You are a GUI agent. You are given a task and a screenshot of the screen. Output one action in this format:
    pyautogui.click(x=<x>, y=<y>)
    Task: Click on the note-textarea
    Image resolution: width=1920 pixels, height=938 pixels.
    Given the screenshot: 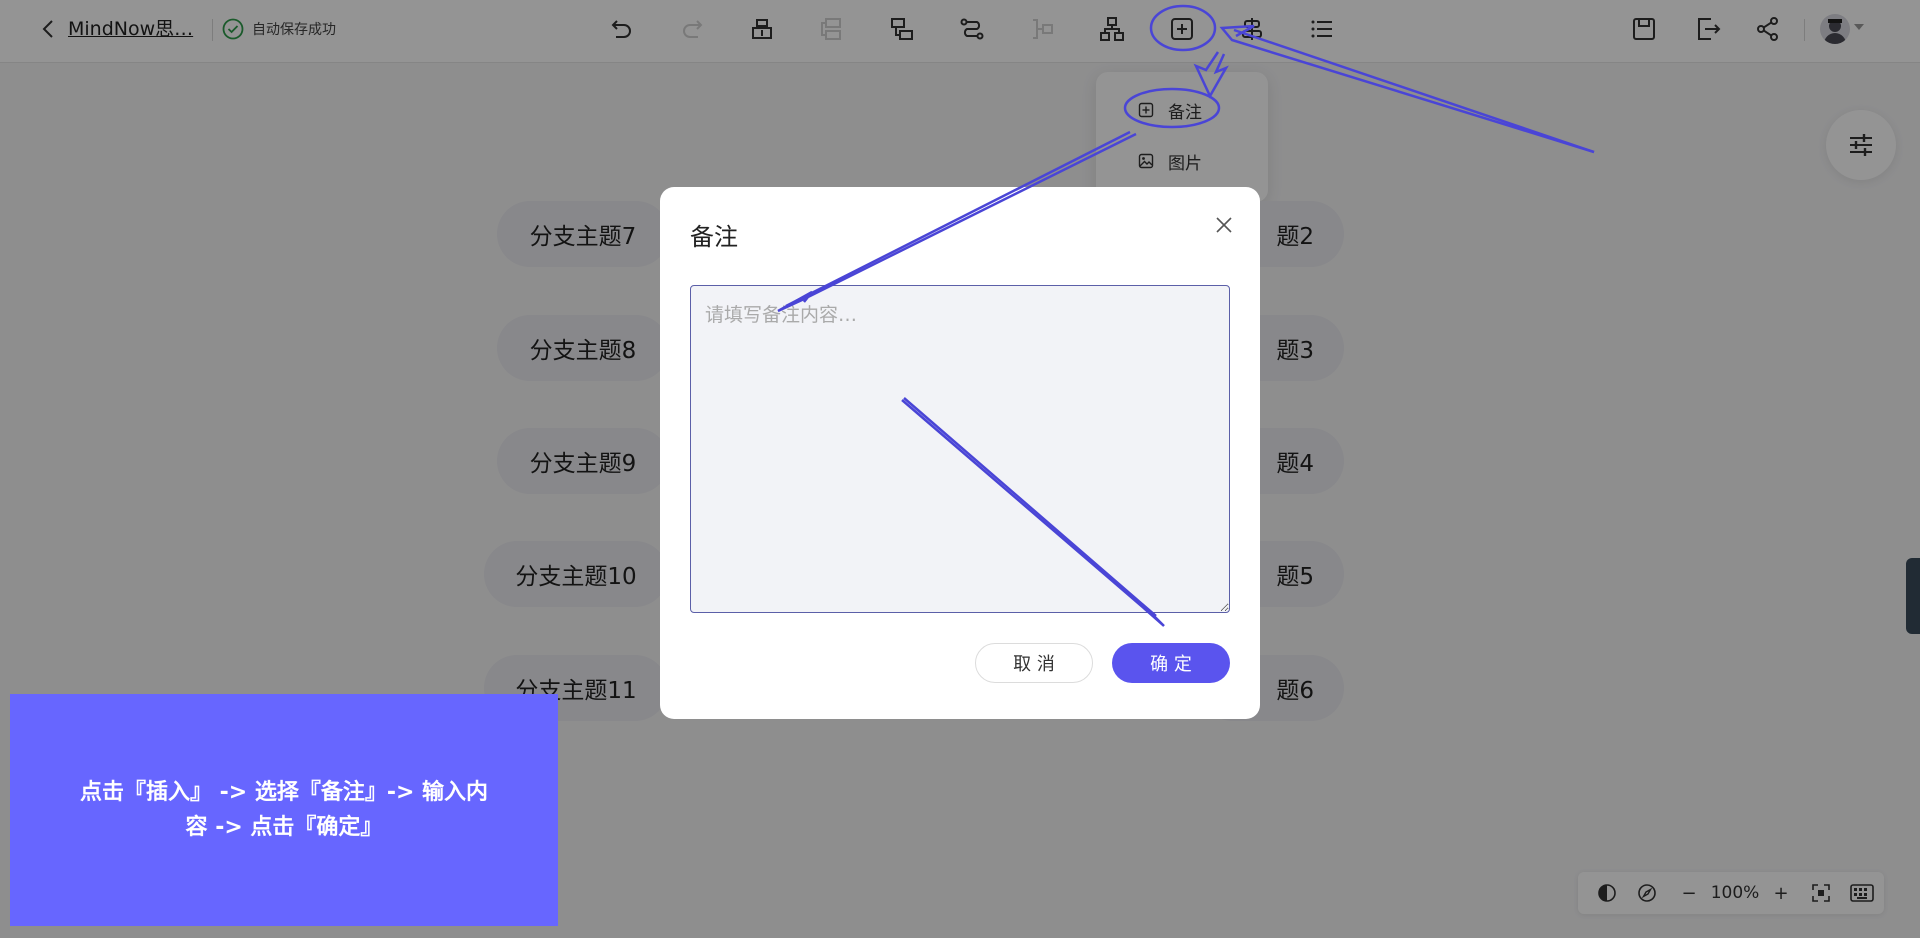 What is the action you would take?
    pyautogui.click(x=960, y=449)
    